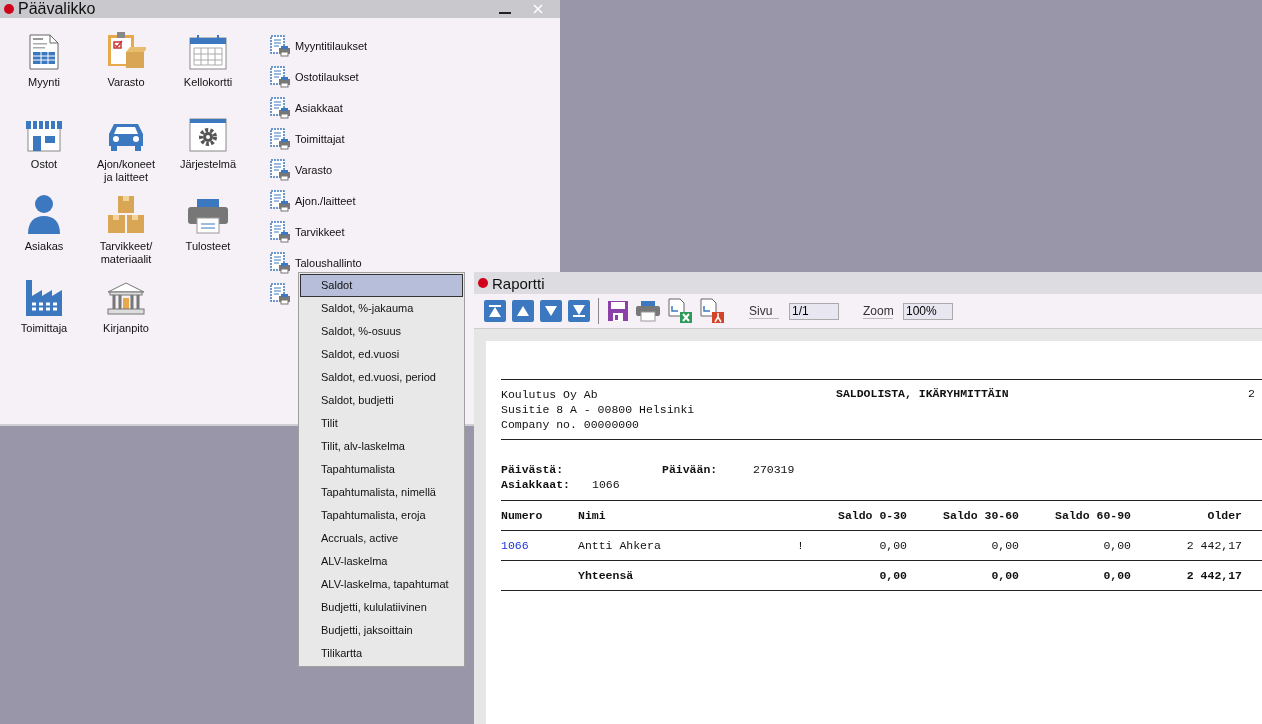  Describe the element at coordinates (381, 492) in the screenshot. I see `menu-item: Tapahtumalista, nimellä` at that location.